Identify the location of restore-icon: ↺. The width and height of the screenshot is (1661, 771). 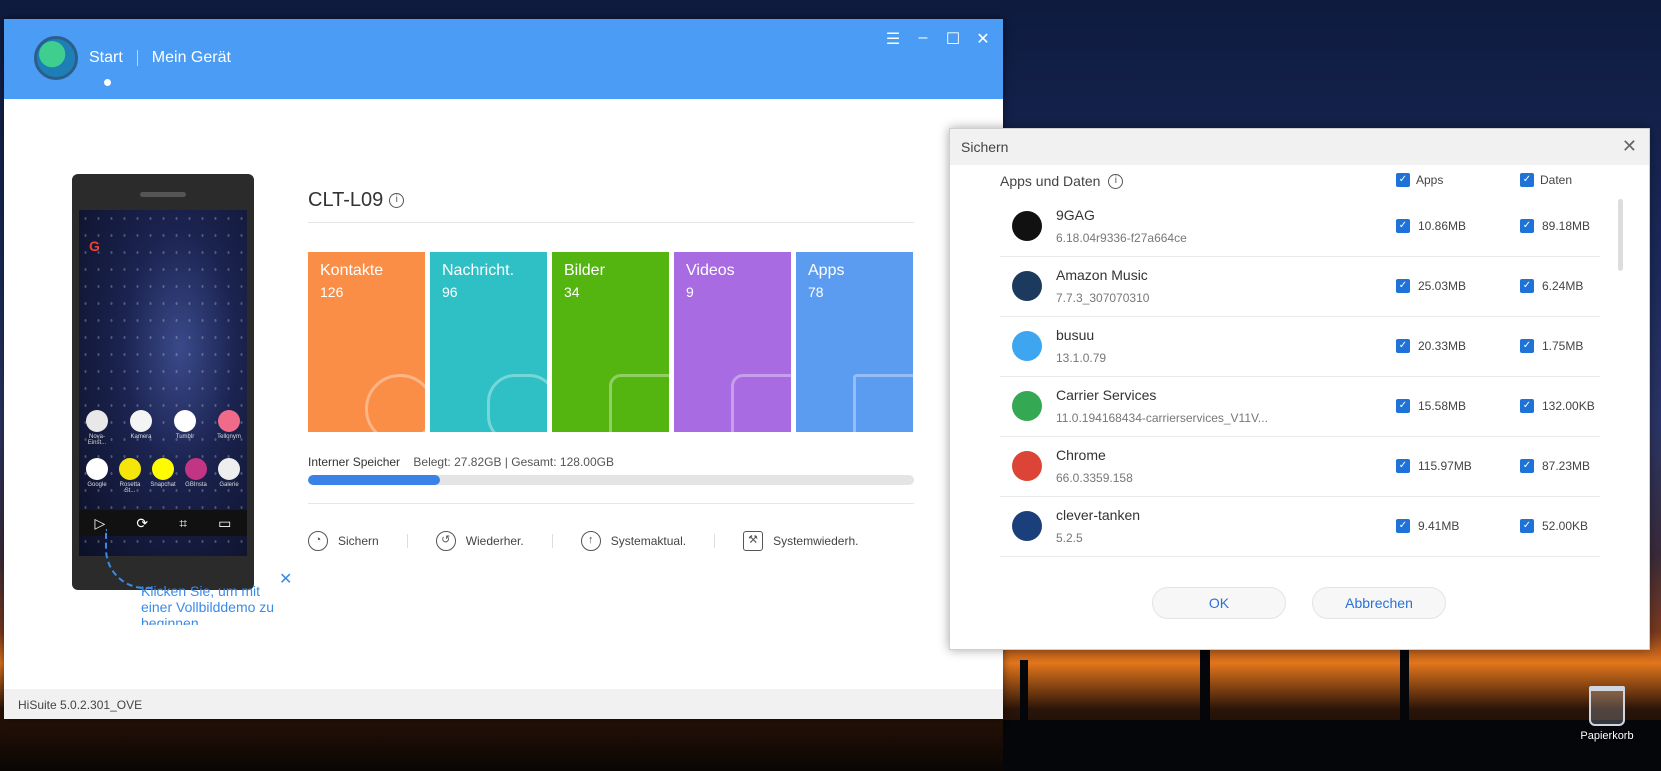
(445, 541).